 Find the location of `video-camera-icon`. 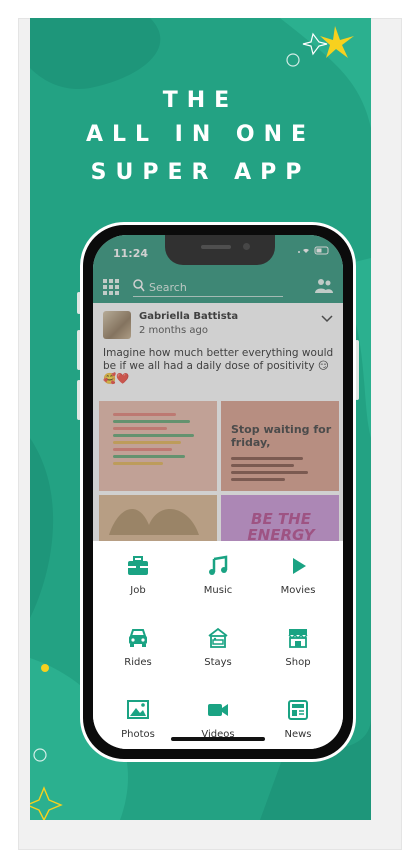

video-camera-icon is located at coordinates (218, 710).